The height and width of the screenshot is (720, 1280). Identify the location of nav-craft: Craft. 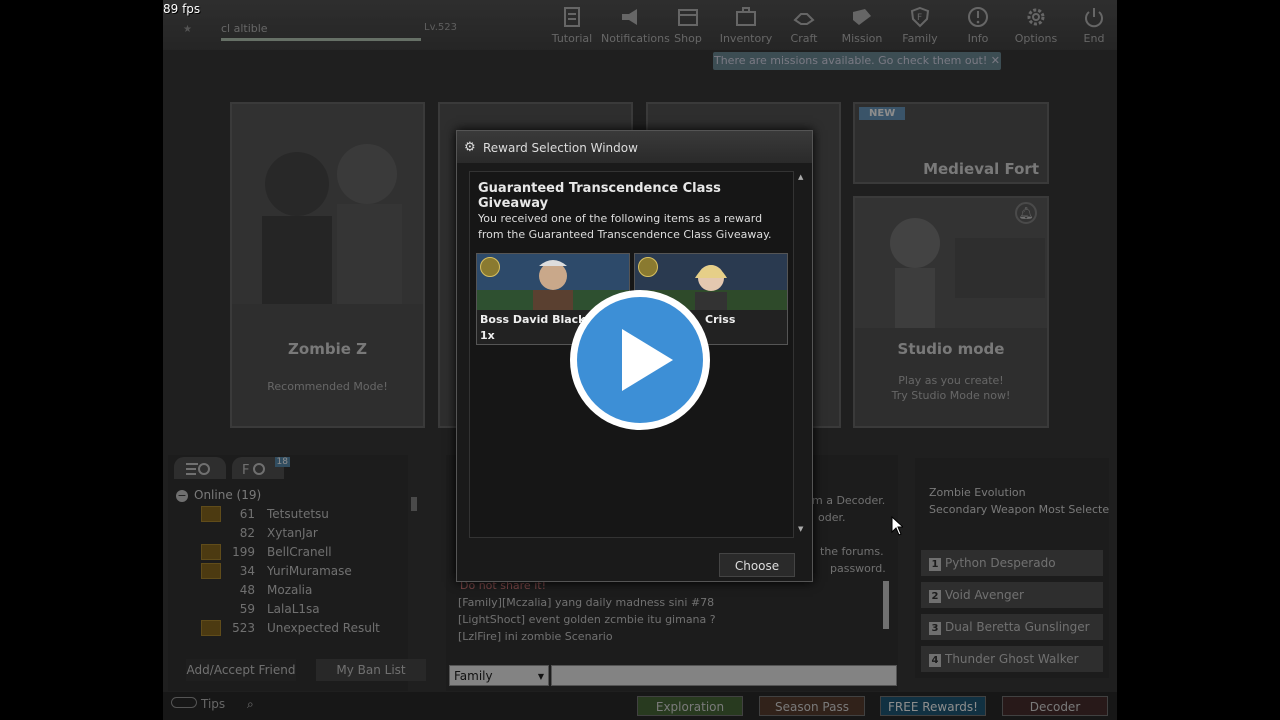
(804, 24).